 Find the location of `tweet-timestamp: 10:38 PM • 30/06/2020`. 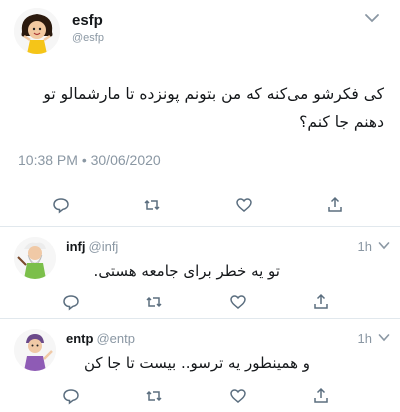

tweet-timestamp: 10:38 PM • 30/06/2020 is located at coordinates (89, 160).